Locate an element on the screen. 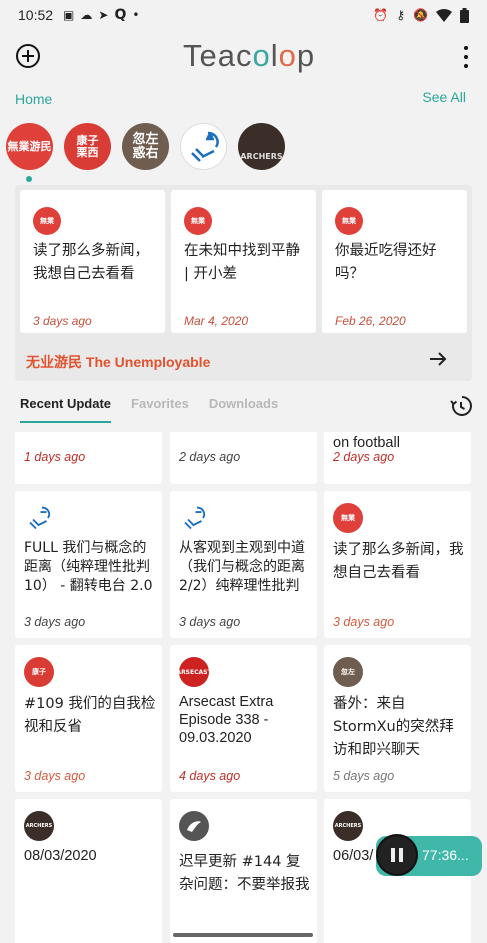 The image size is (487, 943). pause-icon is located at coordinates (397, 855).